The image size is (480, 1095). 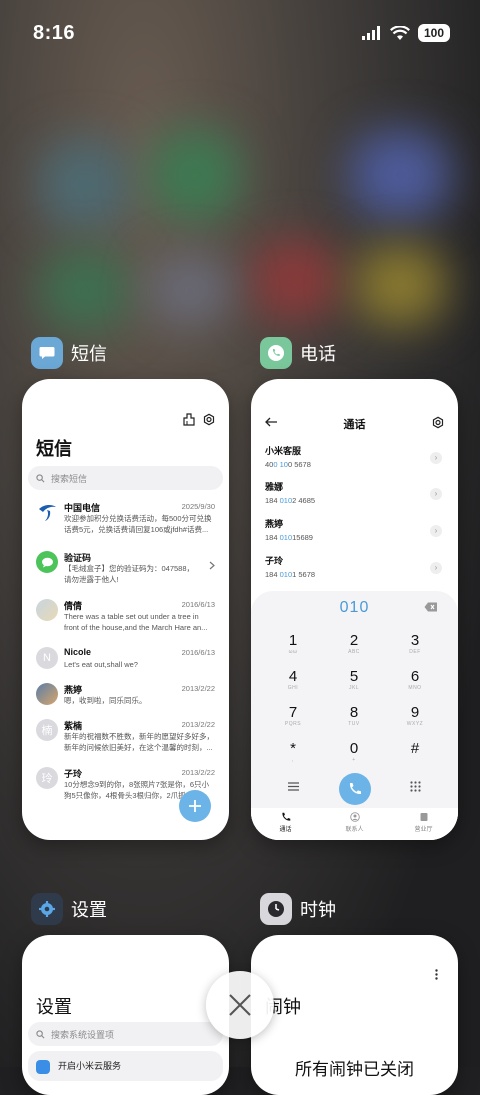 I want to click on dial-key-6: 6 MNO, so click(x=415, y=679).